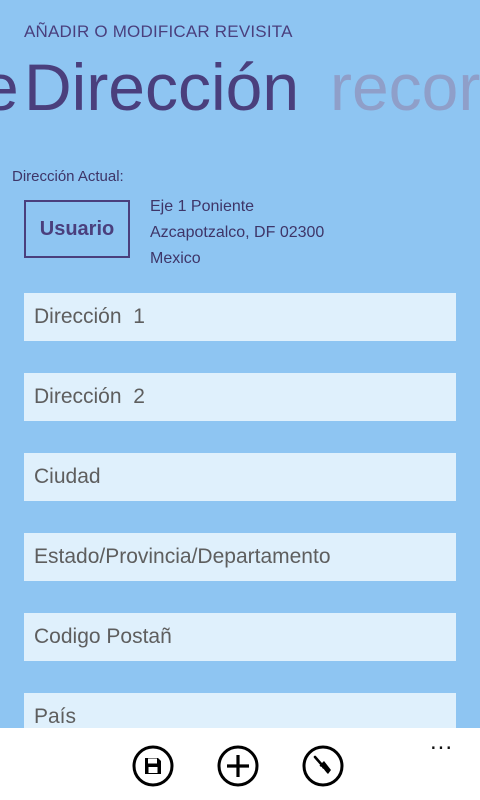  What do you see at coordinates (68, 176) in the screenshot?
I see `current-address-label: Dirección Actual:` at bounding box center [68, 176].